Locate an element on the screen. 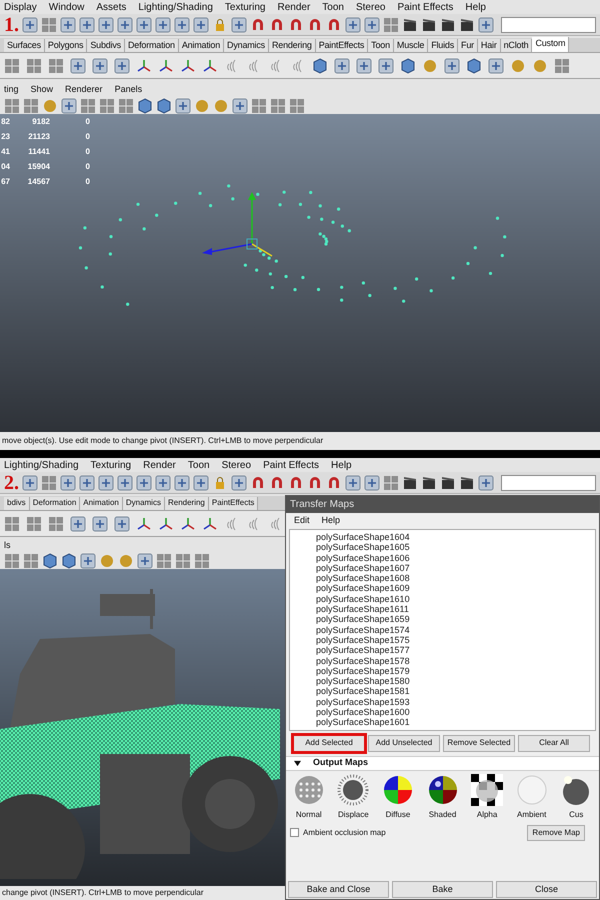 Image resolution: width=600 pixels, height=900 pixels. list-item: polySurfaceShape1575 is located at coordinates (455, 640).